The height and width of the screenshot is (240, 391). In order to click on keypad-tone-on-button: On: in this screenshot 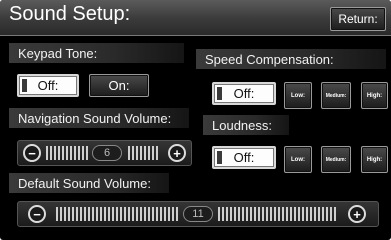, I will do `click(119, 85)`.